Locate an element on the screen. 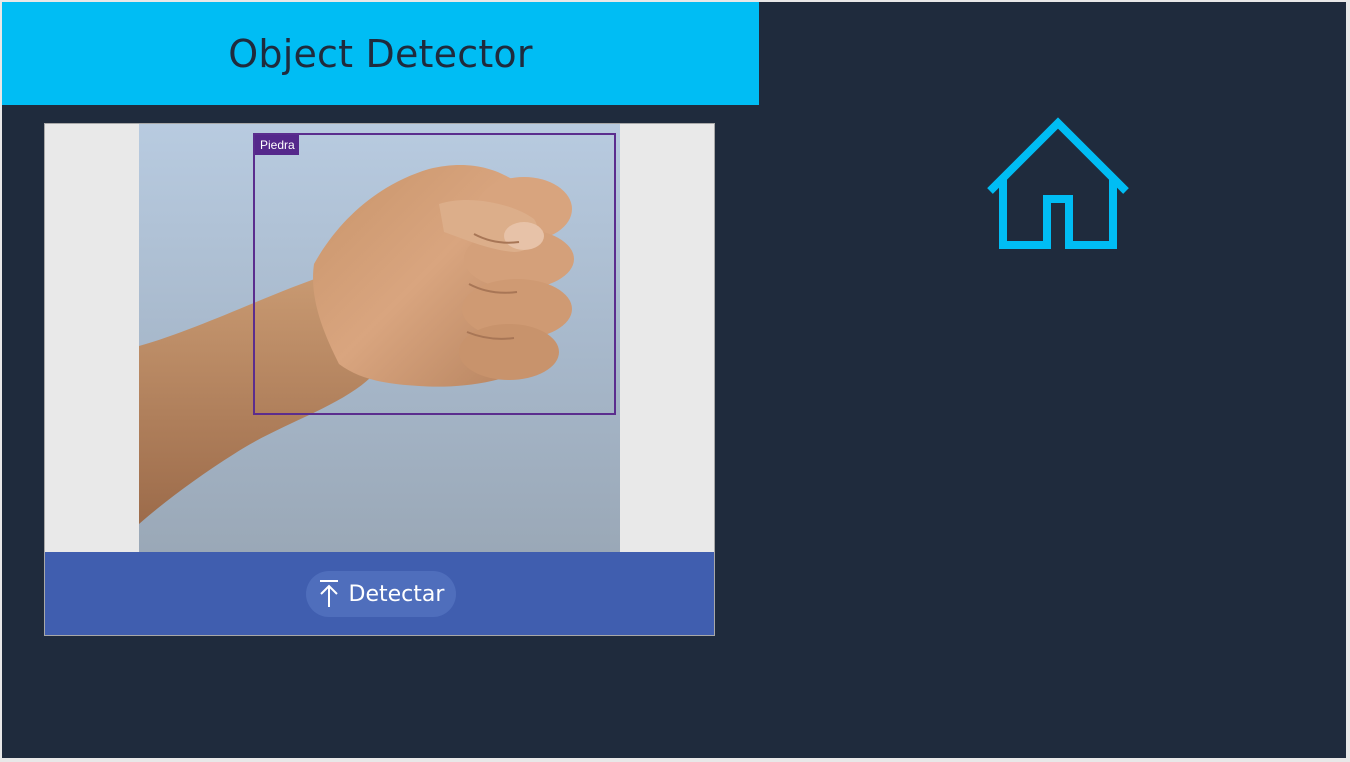 Image resolution: width=1350 pixels, height=762 pixels. action-bar: Detectar is located at coordinates (379, 593).